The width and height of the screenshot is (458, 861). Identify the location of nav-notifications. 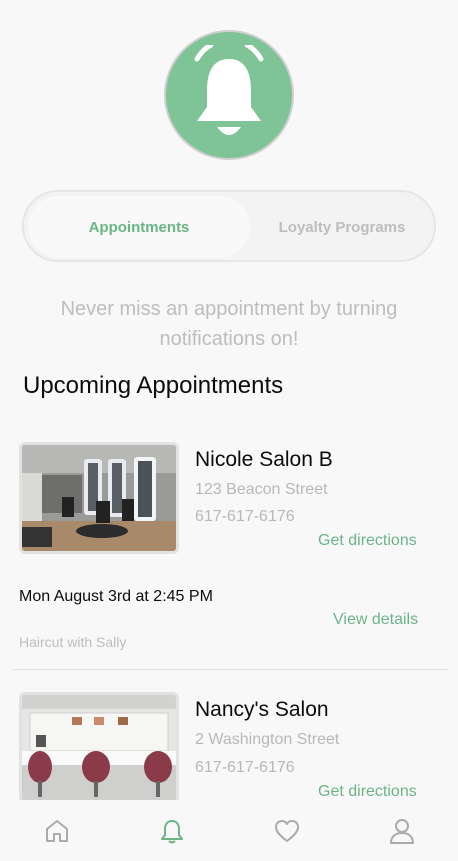
(172, 831).